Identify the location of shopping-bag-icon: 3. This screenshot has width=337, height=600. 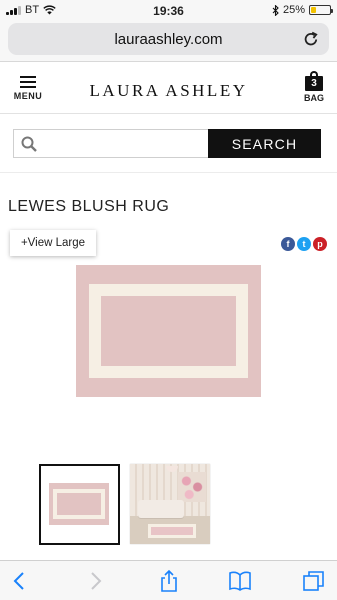
(314, 81).